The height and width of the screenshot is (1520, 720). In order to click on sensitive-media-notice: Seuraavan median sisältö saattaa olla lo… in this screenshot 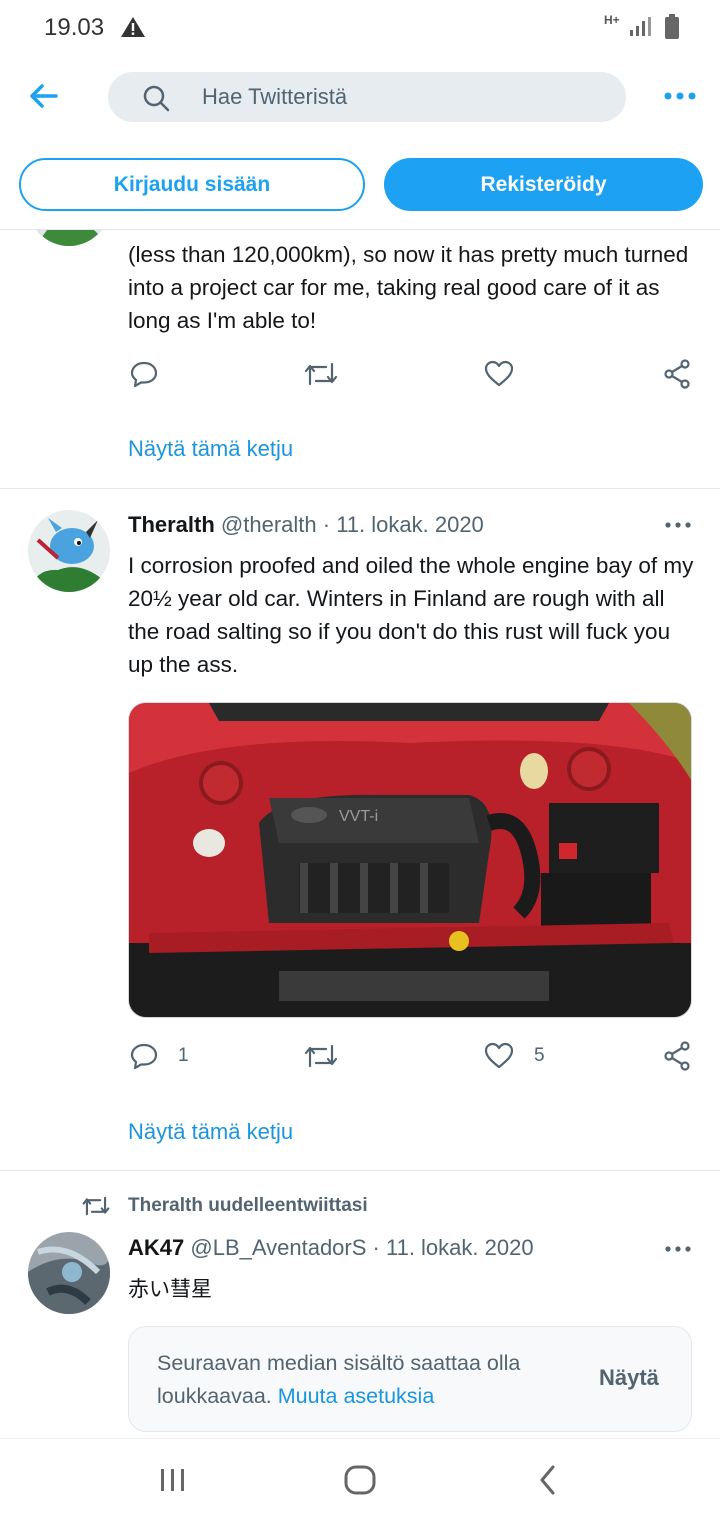, I will do `click(410, 1379)`.